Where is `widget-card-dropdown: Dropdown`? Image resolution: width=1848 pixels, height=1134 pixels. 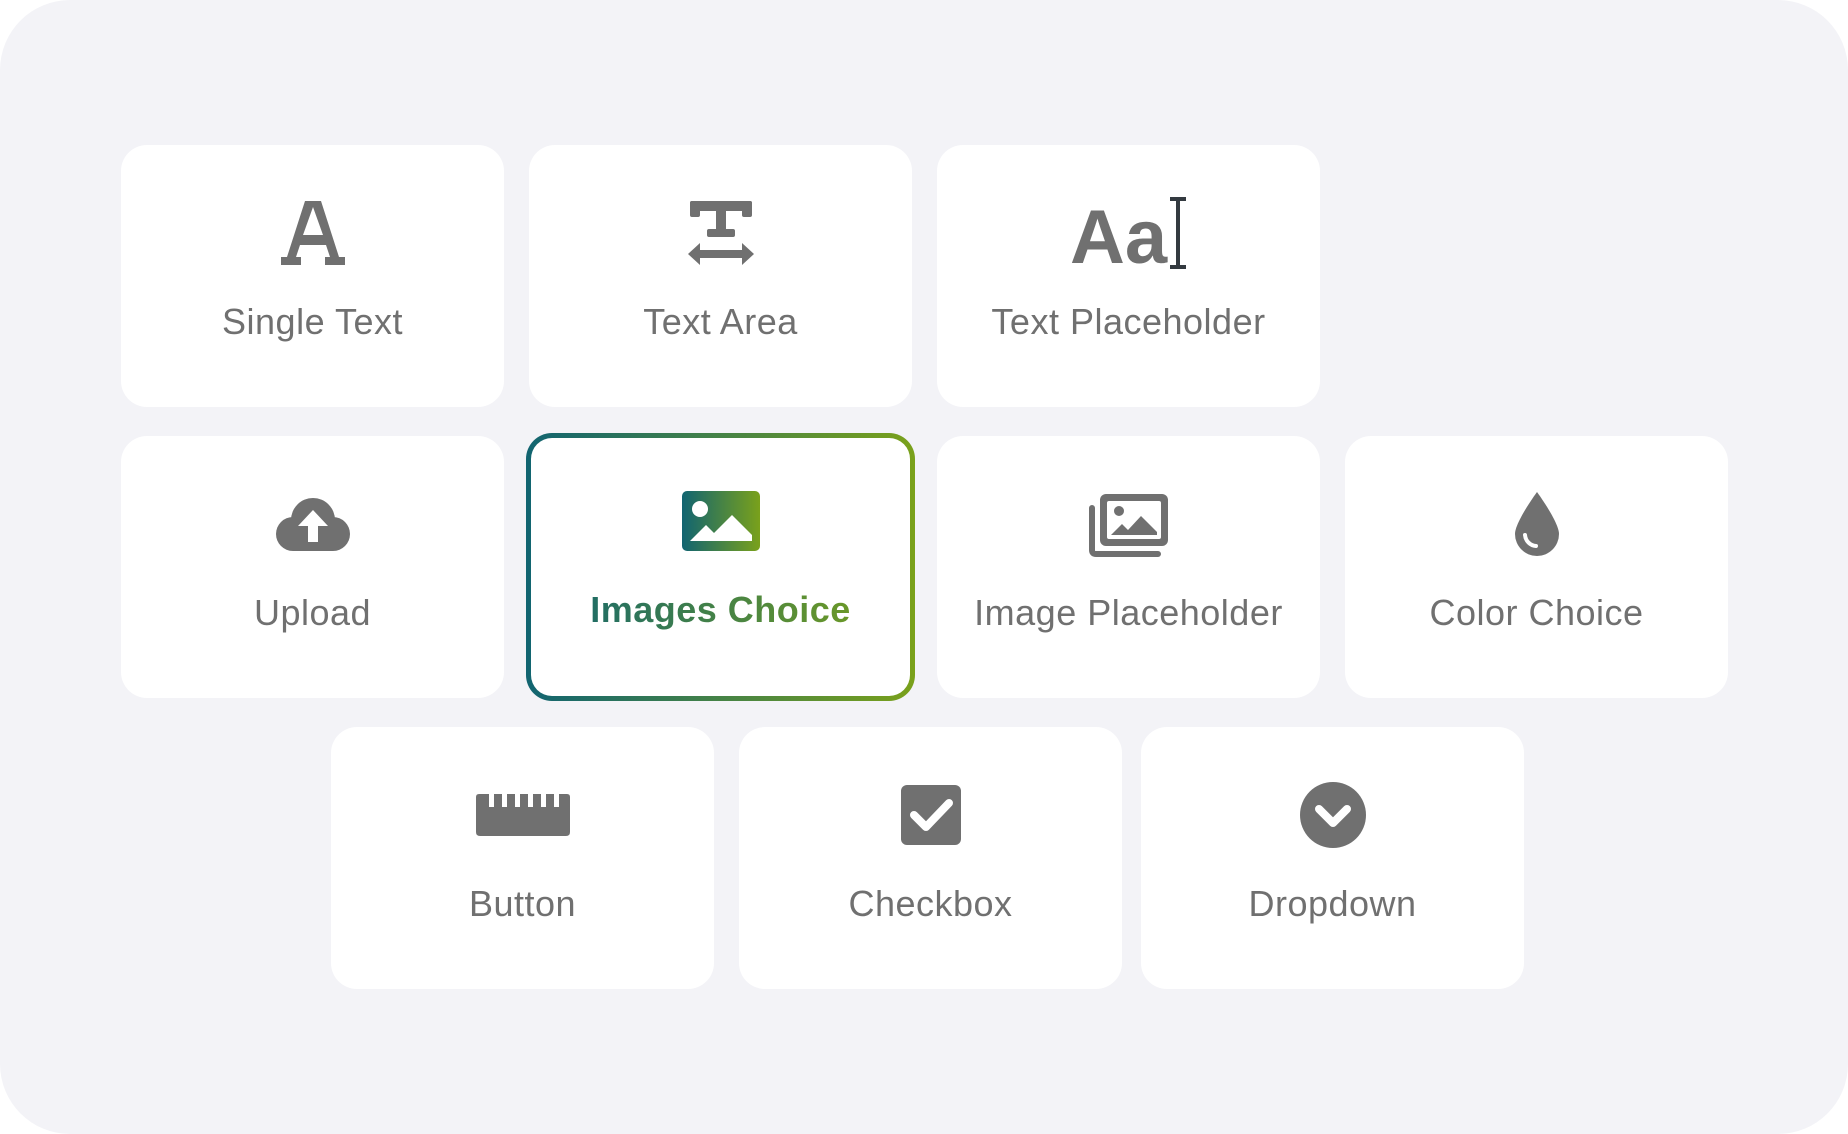
widget-card-dropdown: Dropdown is located at coordinates (1332, 858).